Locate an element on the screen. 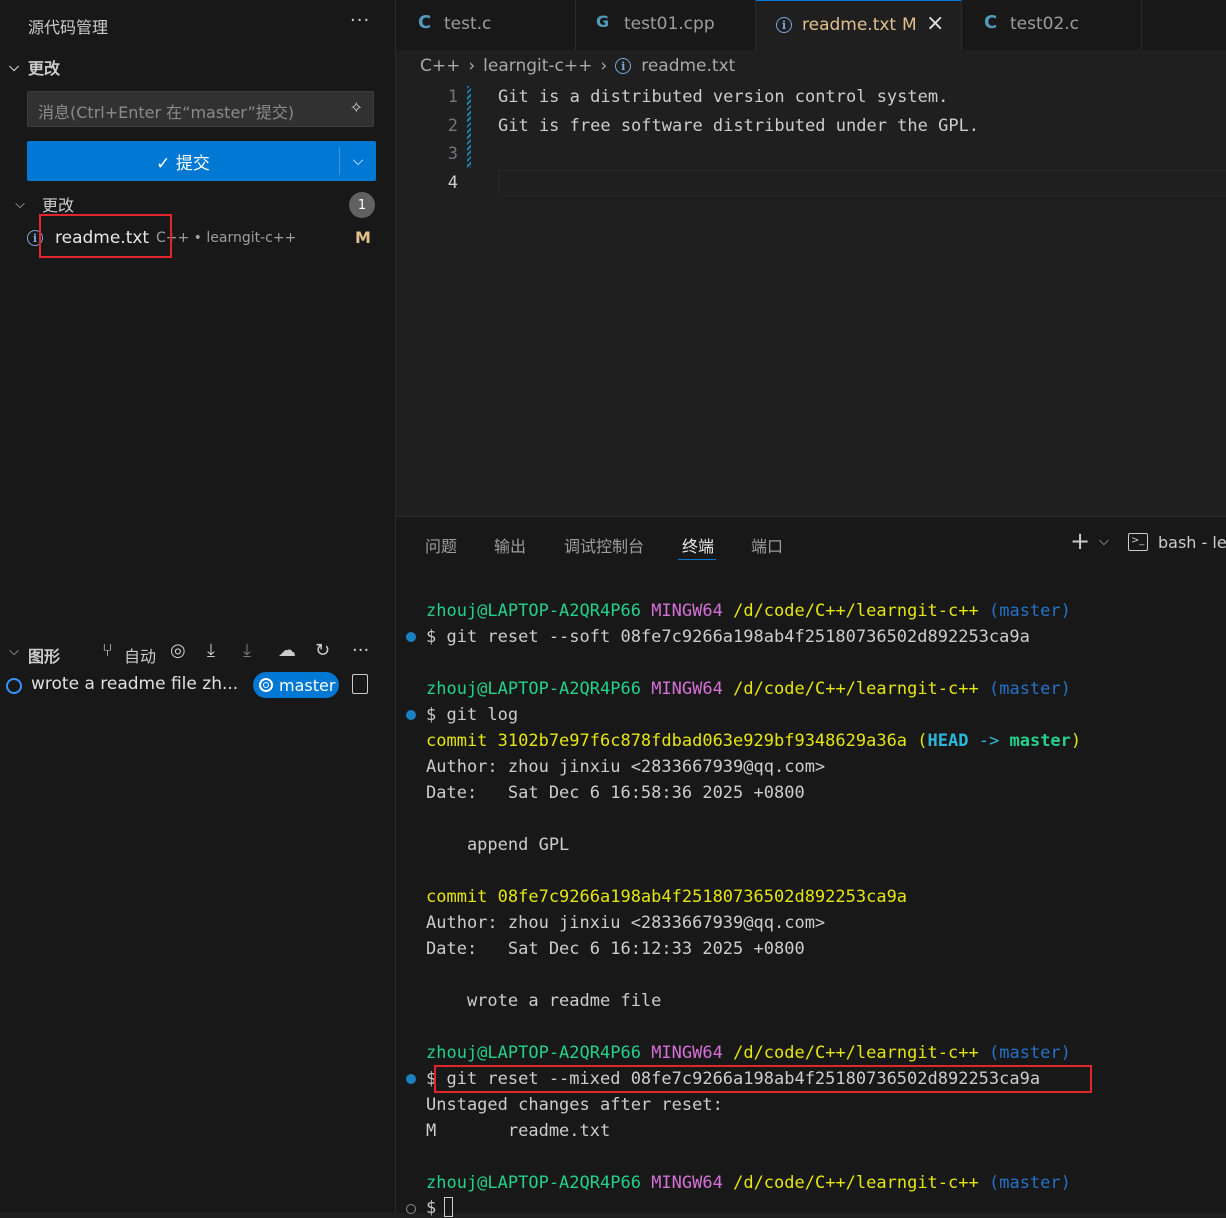 Image resolution: width=1226 pixels, height=1218 pixels. changes-group-label: 更改 is located at coordinates (58, 205).